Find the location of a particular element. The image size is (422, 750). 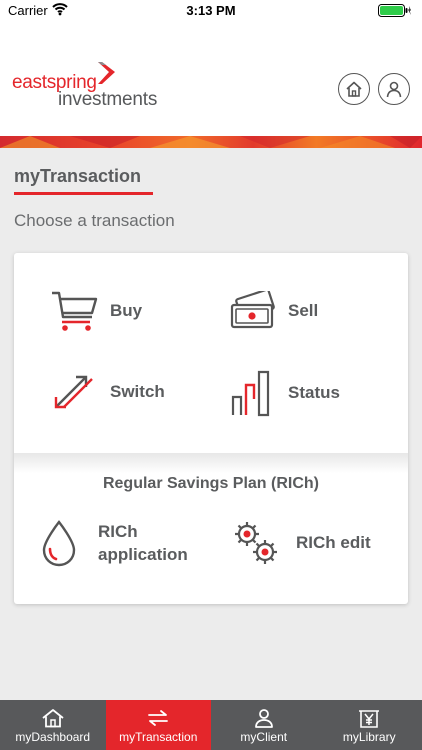

sell-option: Sell is located at coordinates (273, 311).